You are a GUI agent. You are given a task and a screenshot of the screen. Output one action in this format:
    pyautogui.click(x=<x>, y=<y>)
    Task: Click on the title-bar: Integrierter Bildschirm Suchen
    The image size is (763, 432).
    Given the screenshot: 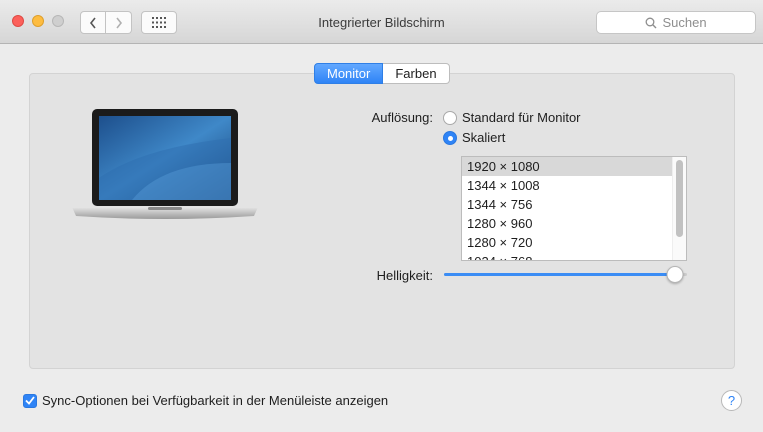 What is the action you would take?
    pyautogui.click(x=381, y=22)
    